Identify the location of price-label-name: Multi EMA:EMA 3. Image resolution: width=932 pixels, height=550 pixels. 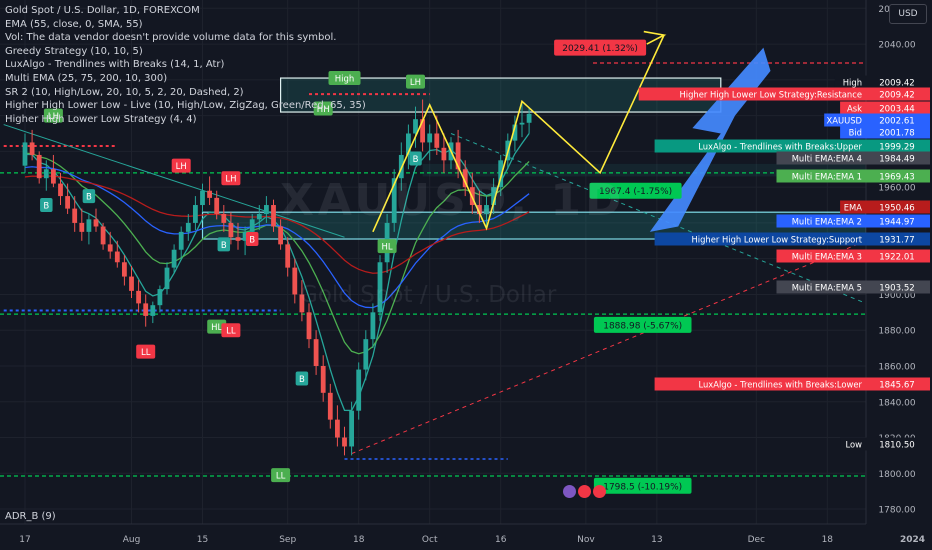
(827, 256).